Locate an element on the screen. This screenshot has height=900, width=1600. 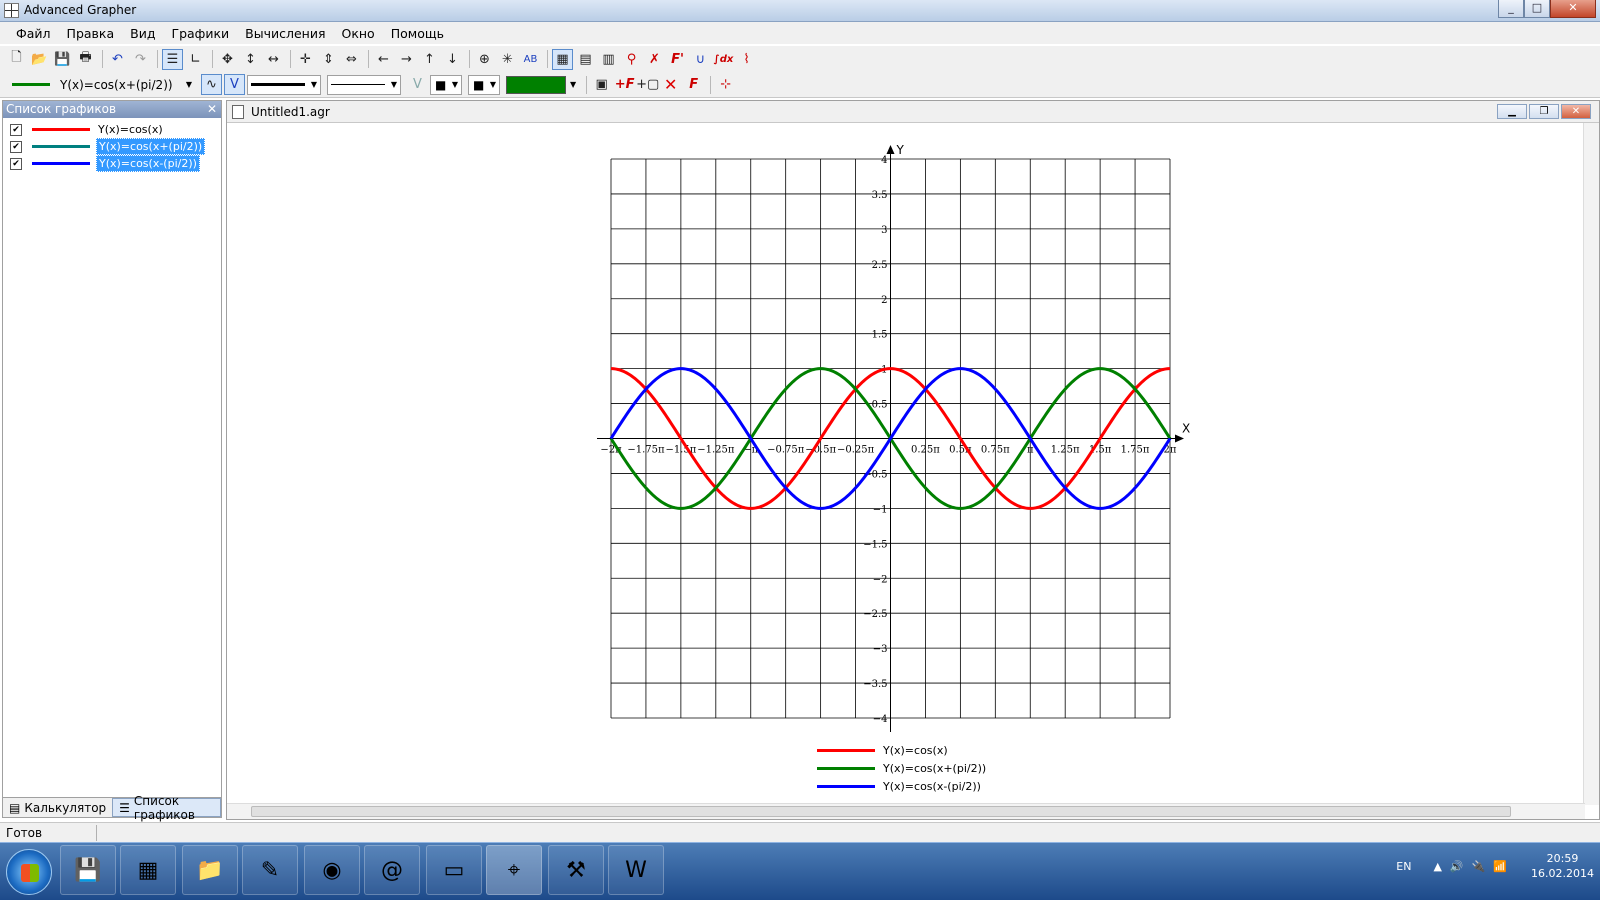
menu-edit: Правка is located at coordinates (91, 33).